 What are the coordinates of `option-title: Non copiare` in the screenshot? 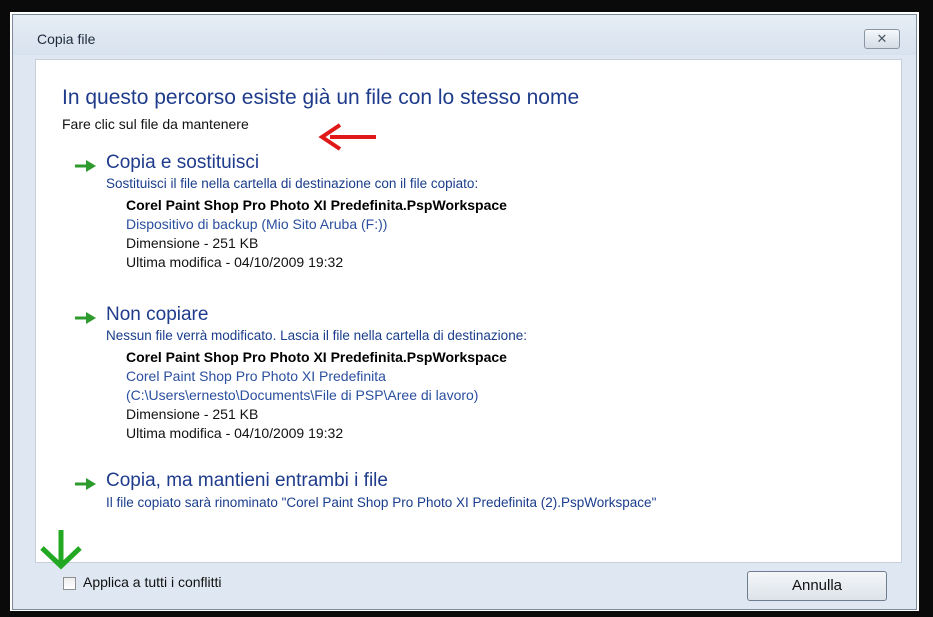 It's located at (157, 314).